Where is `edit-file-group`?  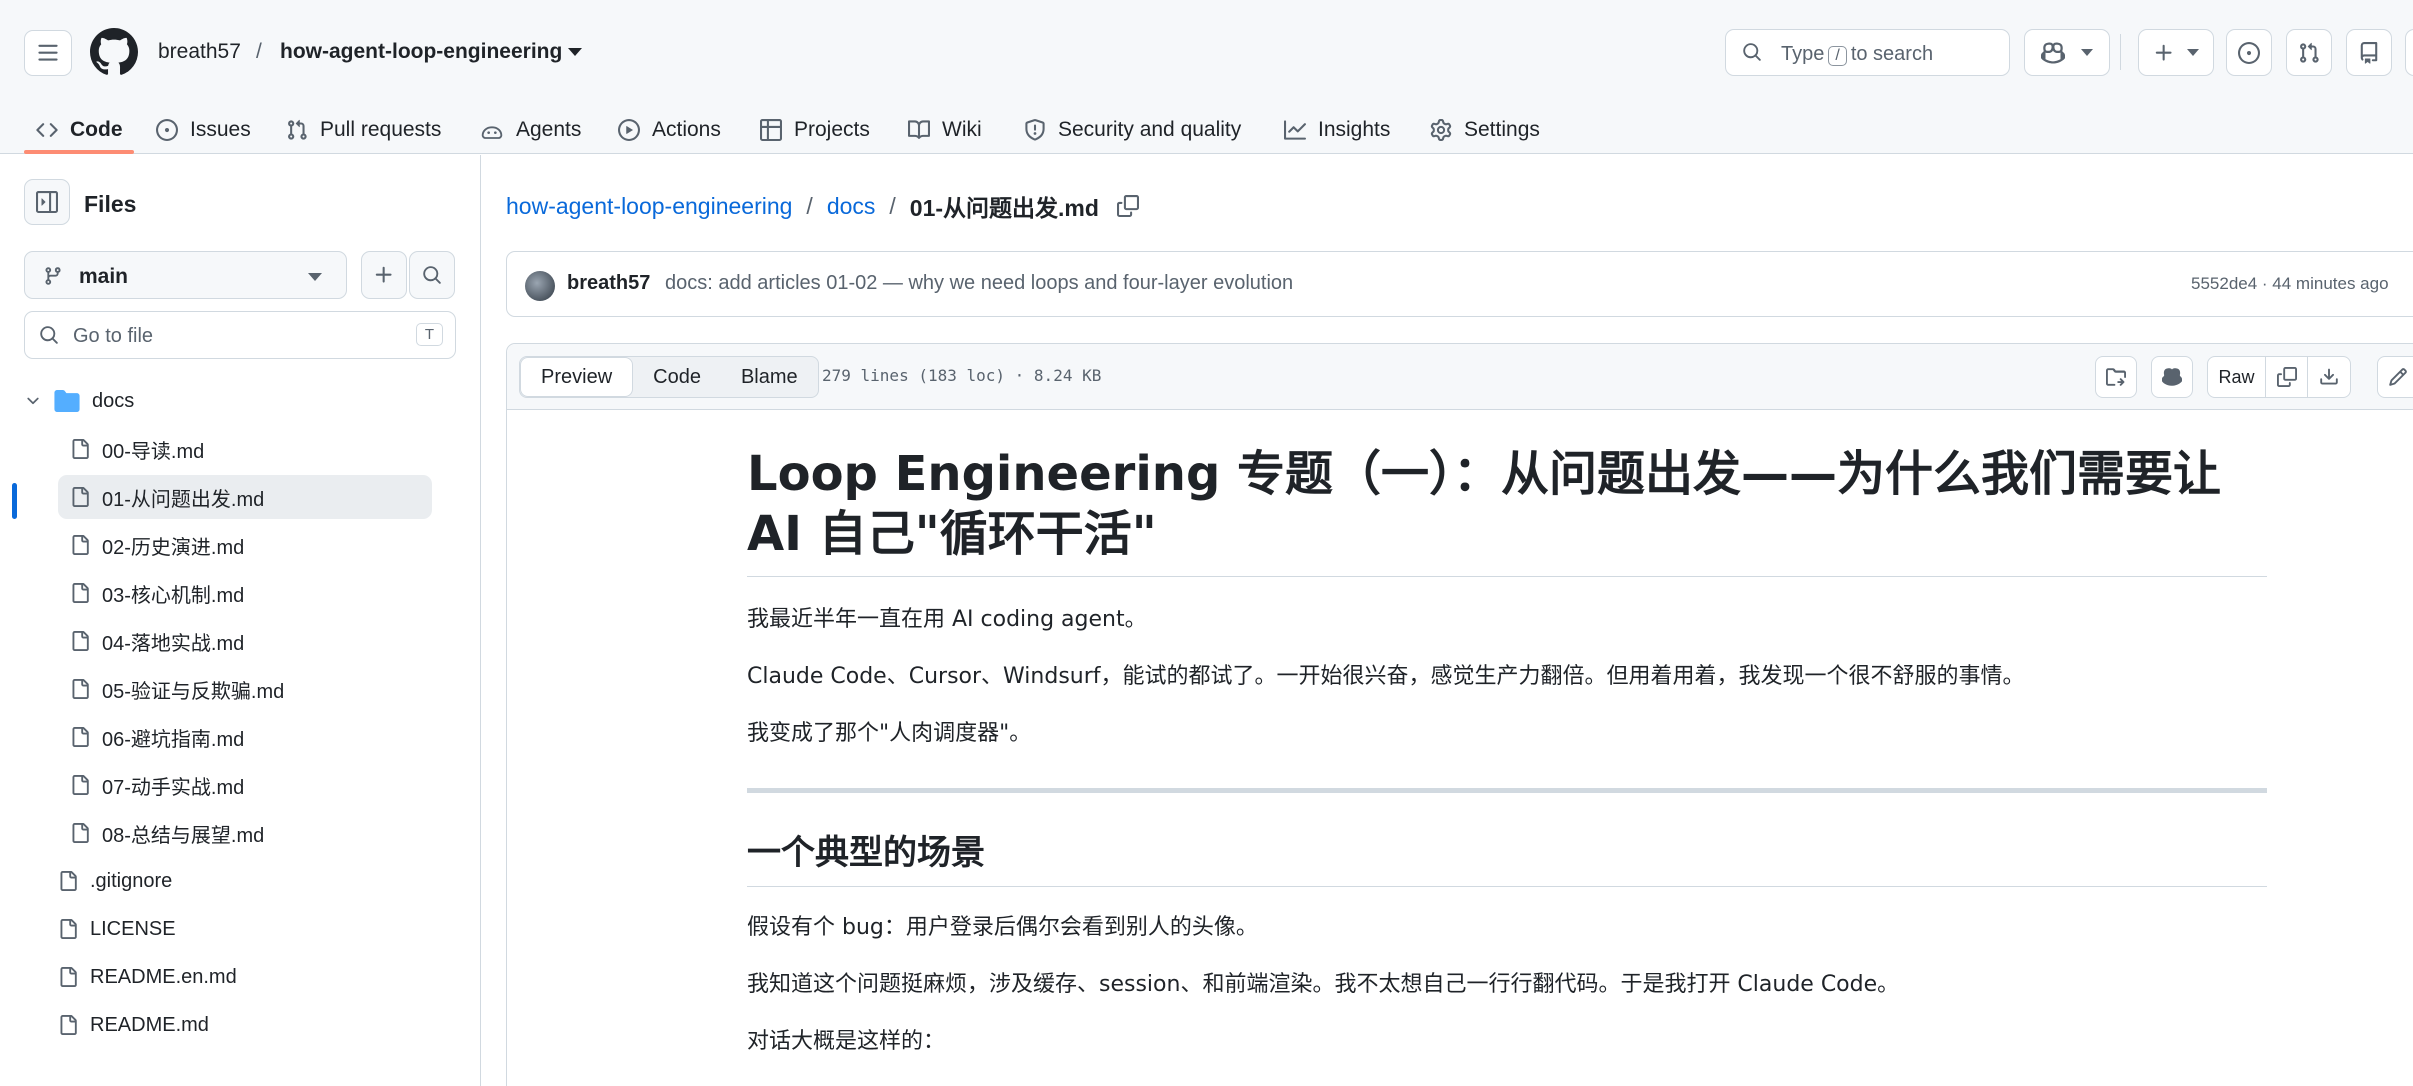 edit-file-group is located at coordinates (2395, 377).